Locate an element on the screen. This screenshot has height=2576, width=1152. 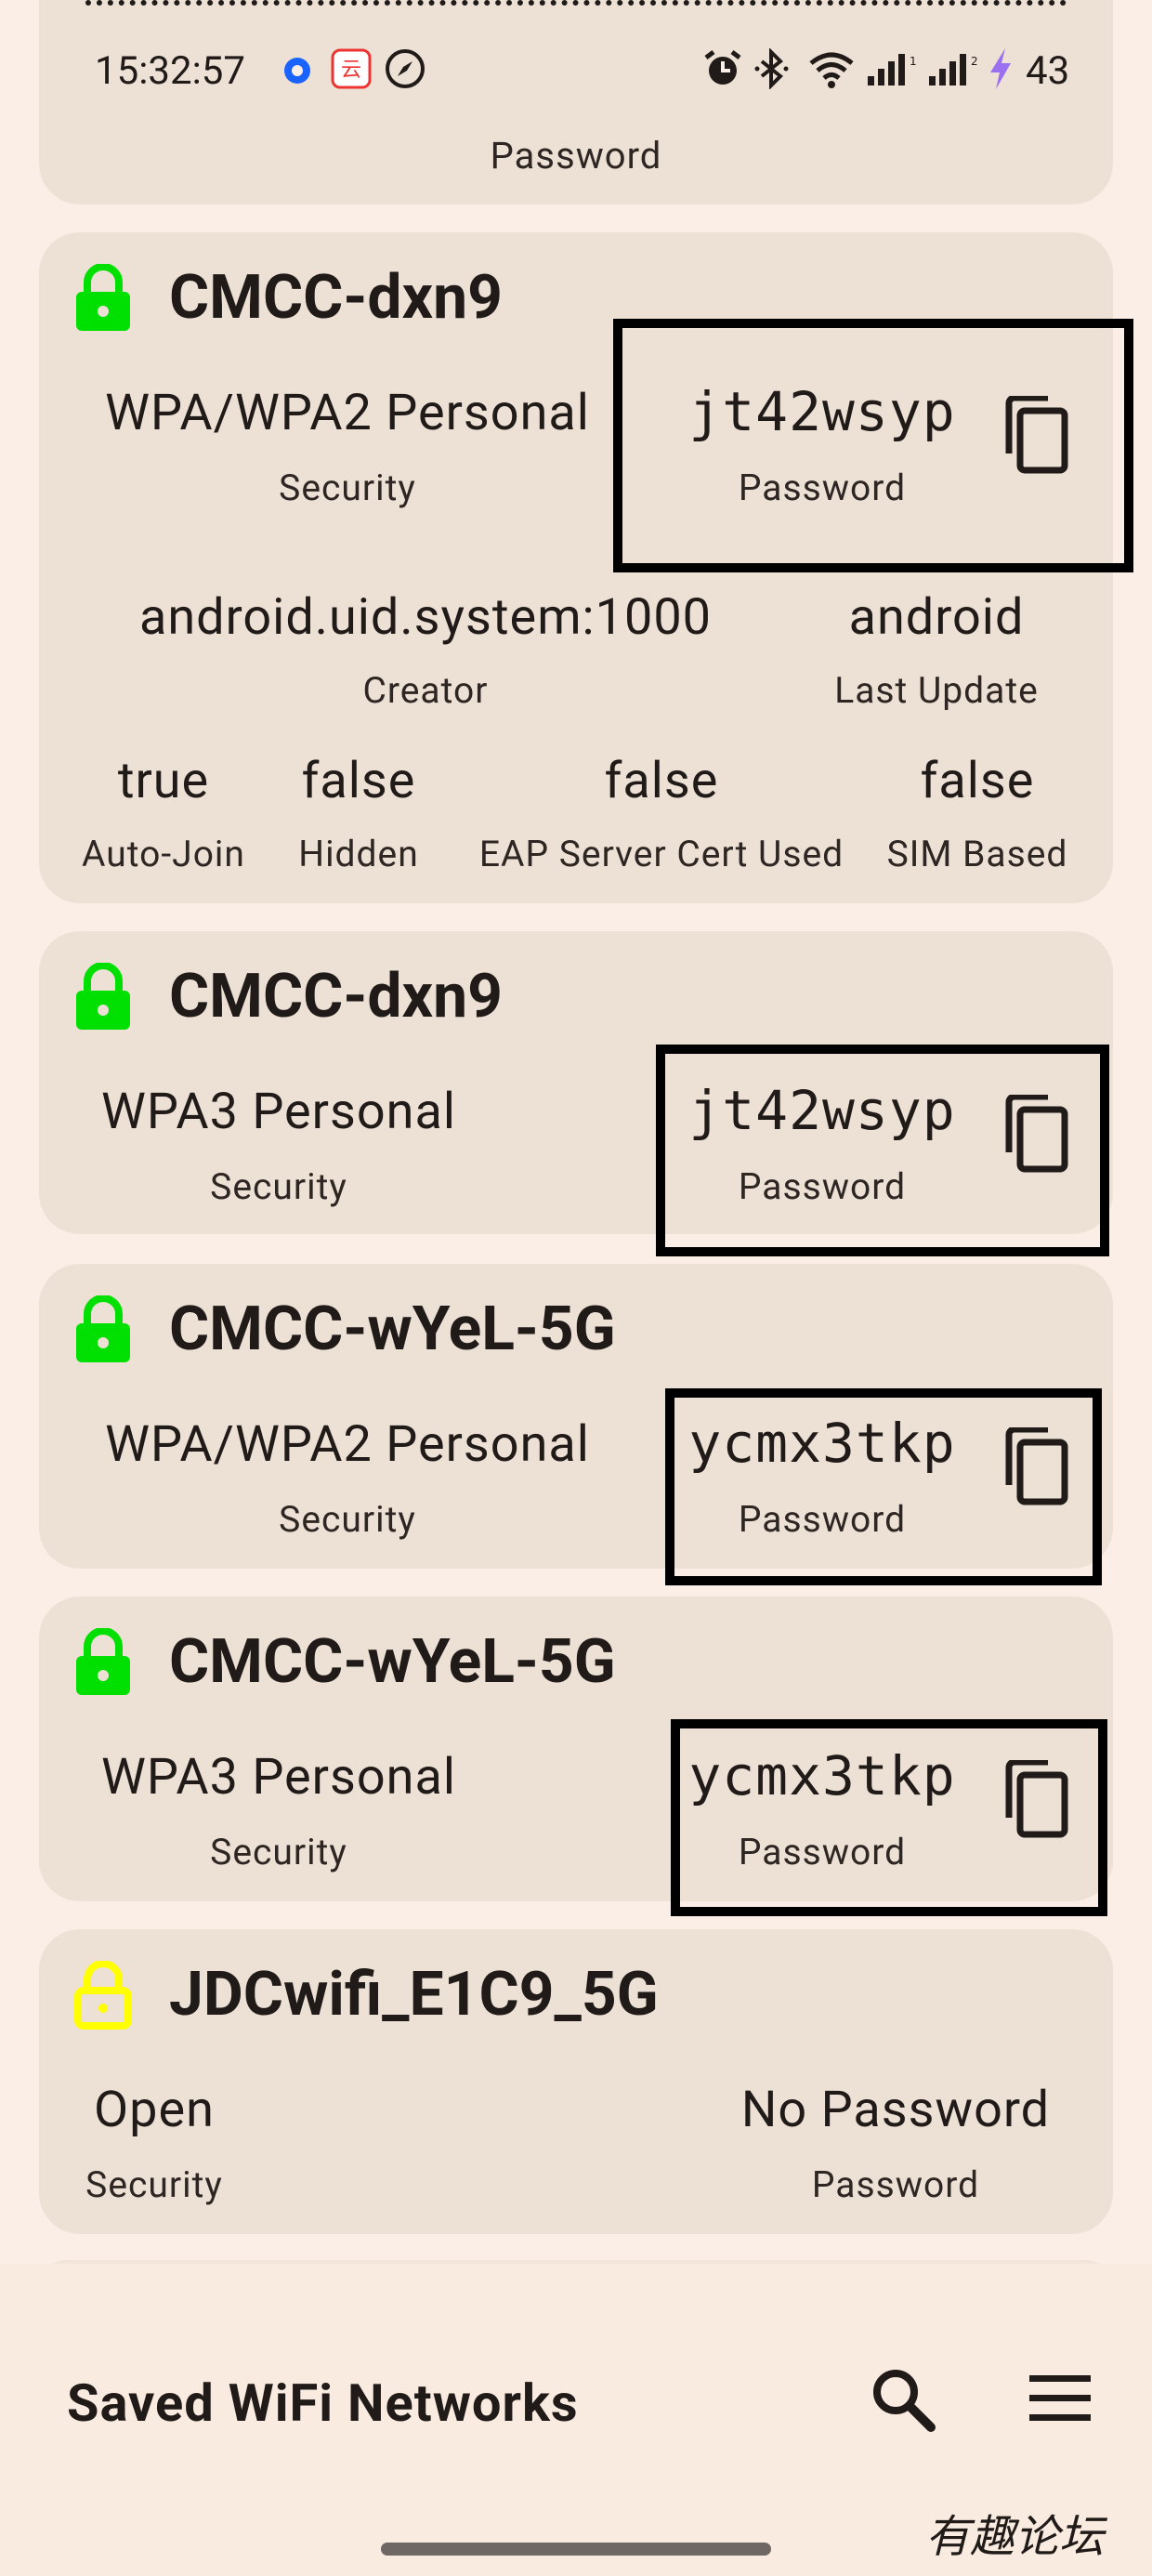
auto-join-value: true is located at coordinates (163, 781).